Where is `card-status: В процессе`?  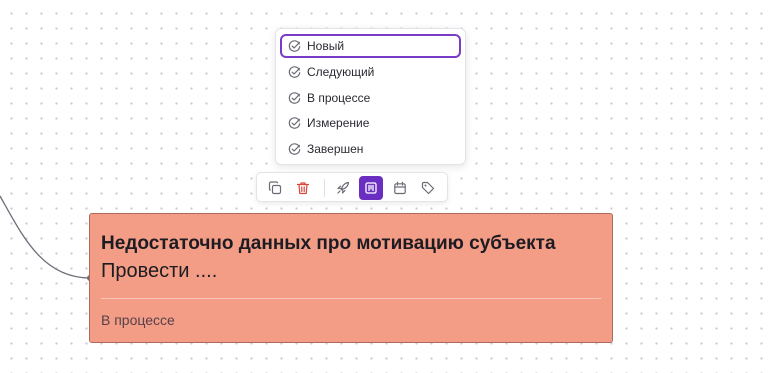 card-status: В процессе is located at coordinates (138, 320).